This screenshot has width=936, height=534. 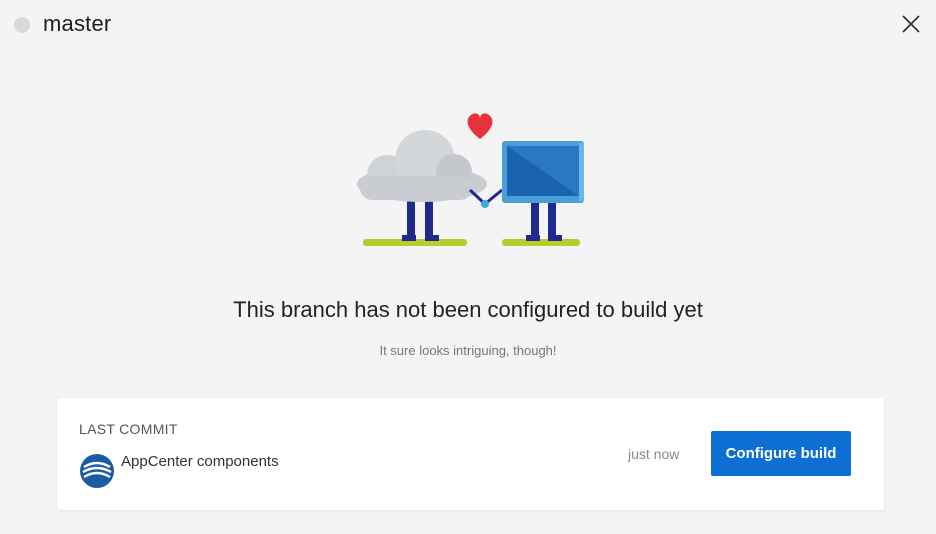 What do you see at coordinates (468, 26) in the screenshot?
I see `panel-header: master` at bounding box center [468, 26].